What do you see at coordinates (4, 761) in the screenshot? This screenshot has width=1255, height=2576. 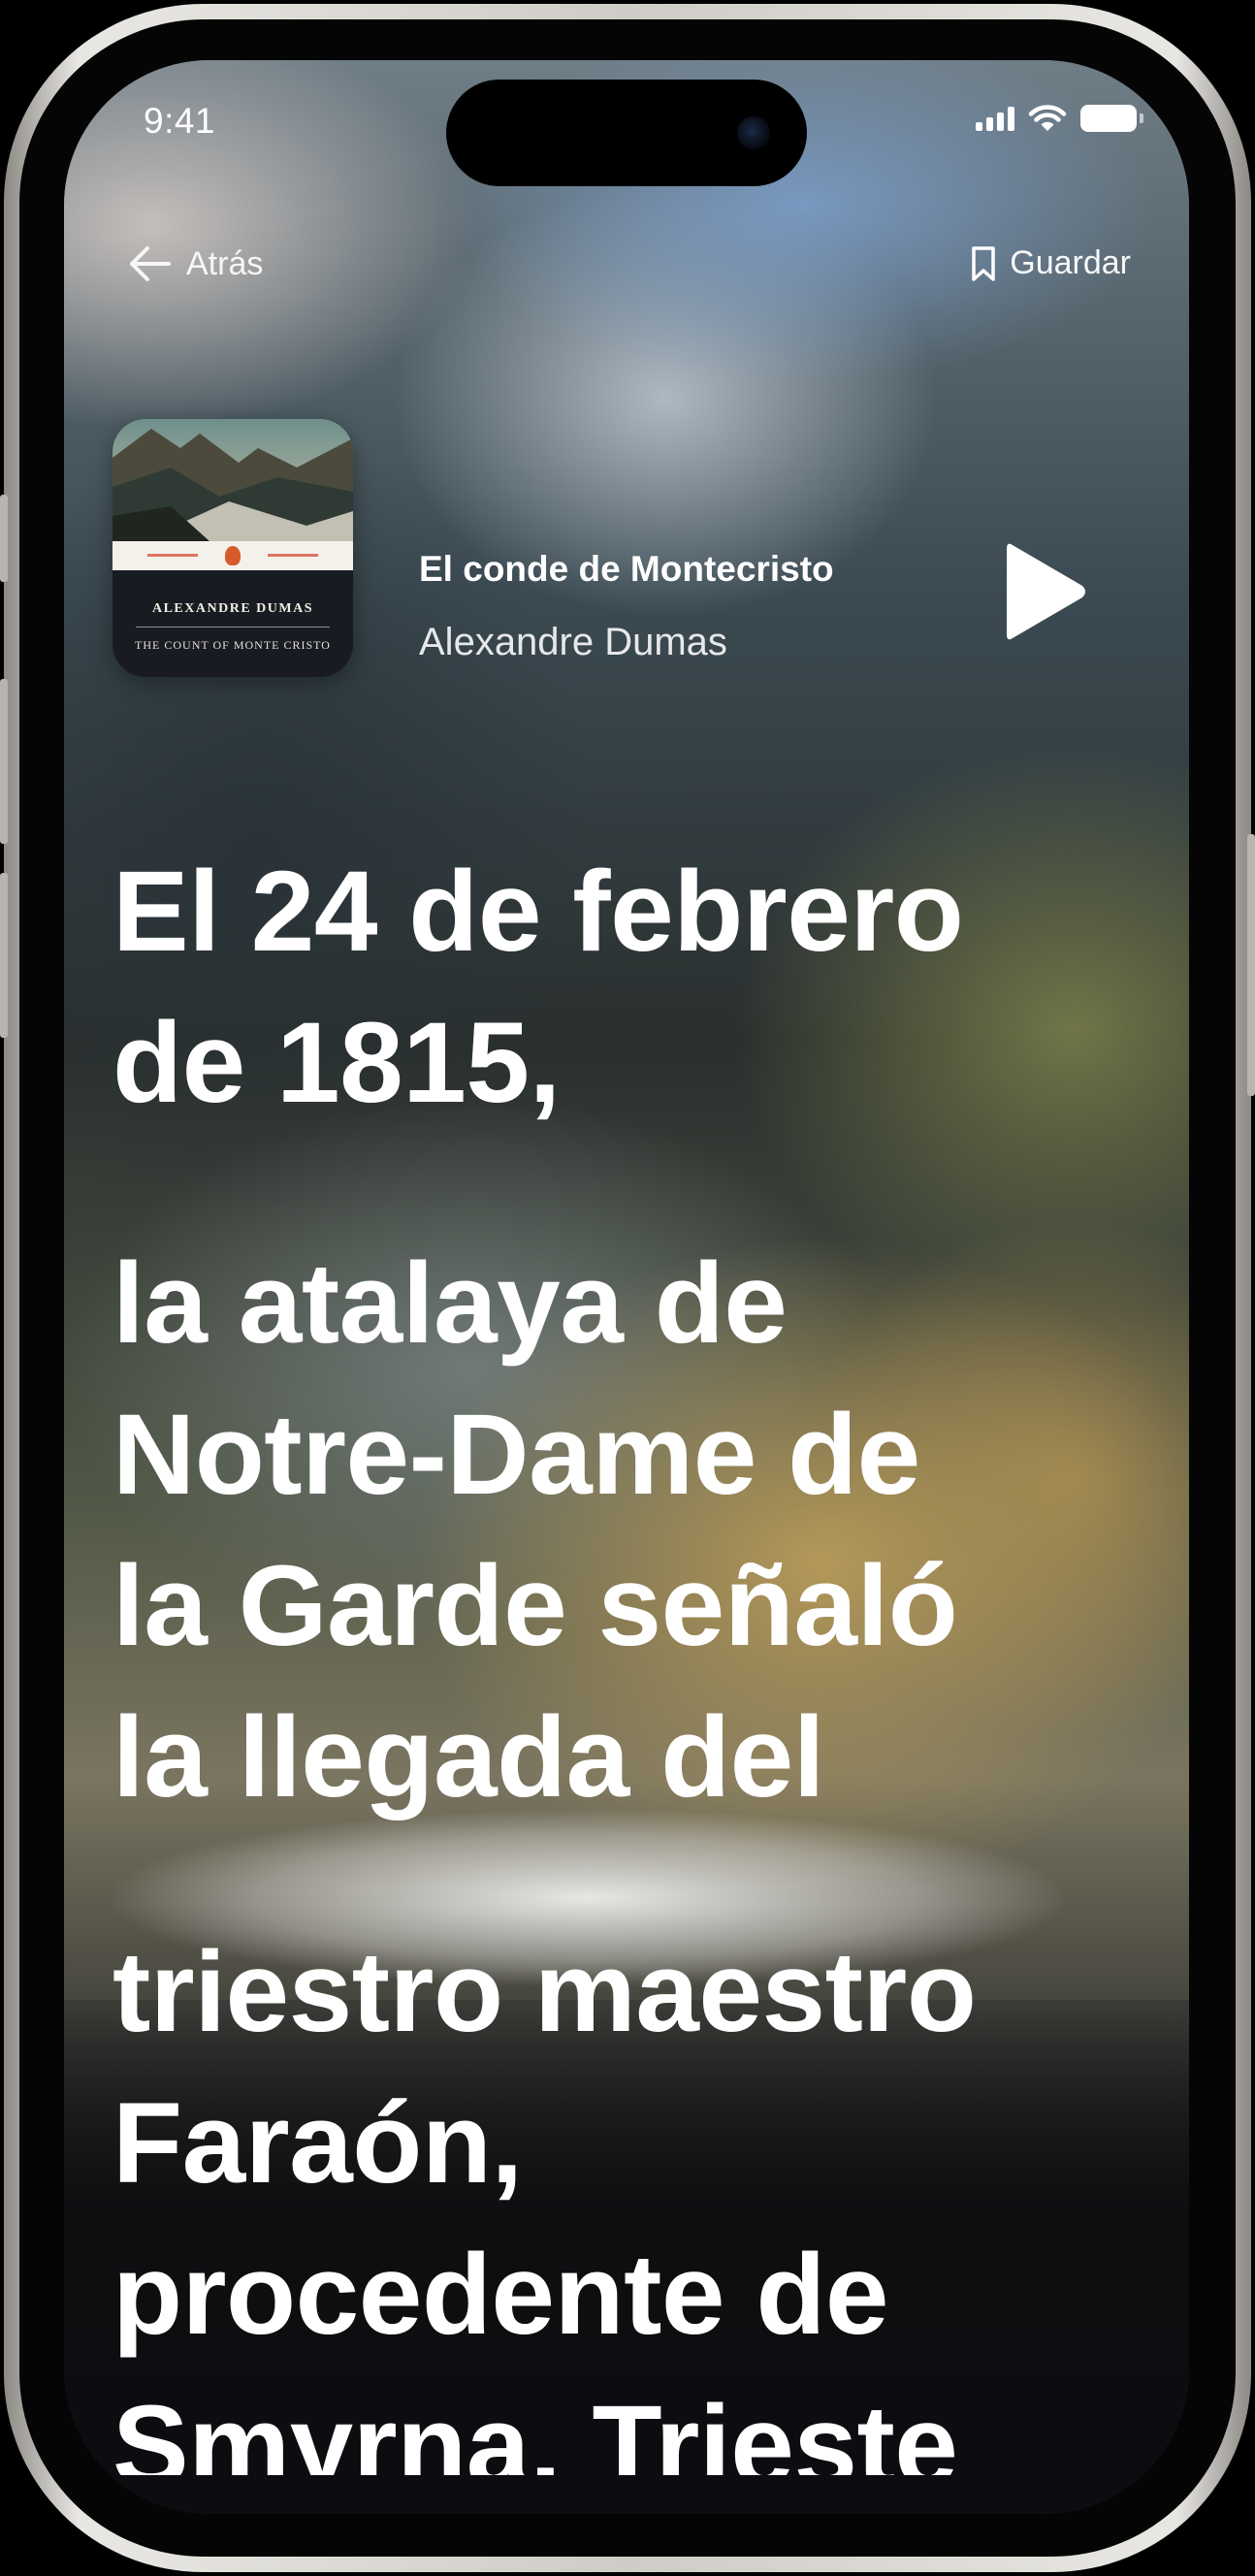 I see `volume-up-button` at bounding box center [4, 761].